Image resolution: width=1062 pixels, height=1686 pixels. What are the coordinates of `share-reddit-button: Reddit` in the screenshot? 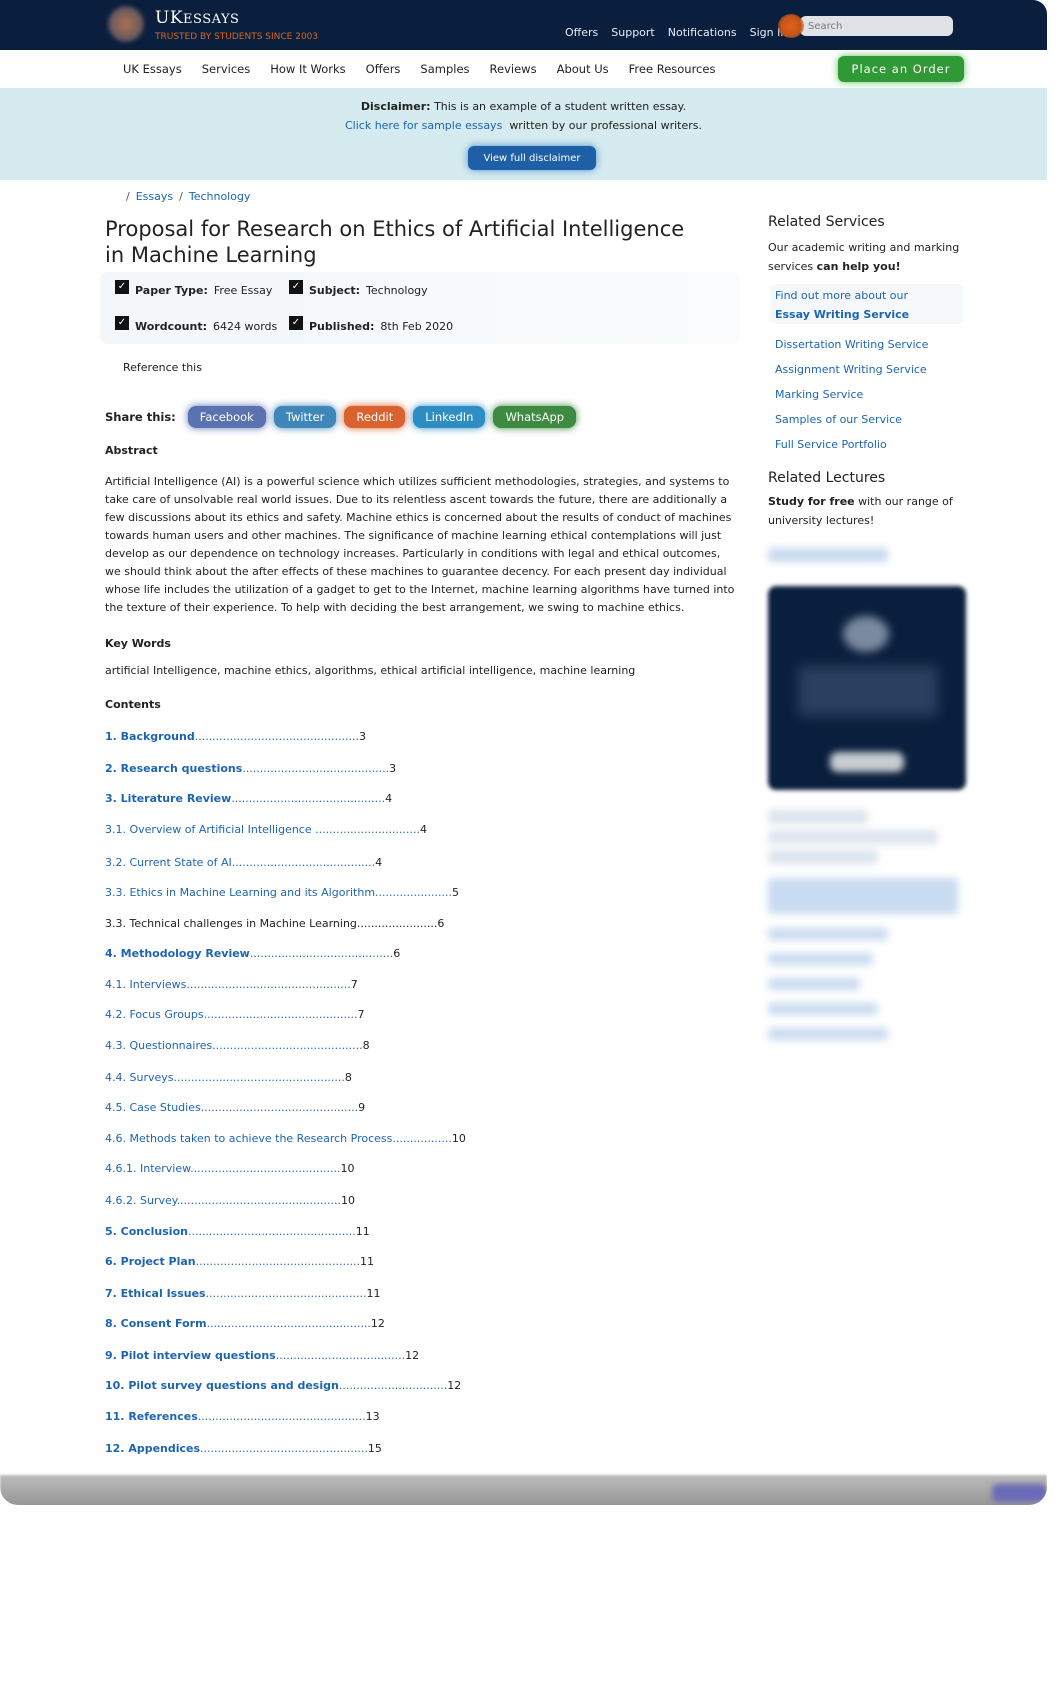 It's located at (375, 417).